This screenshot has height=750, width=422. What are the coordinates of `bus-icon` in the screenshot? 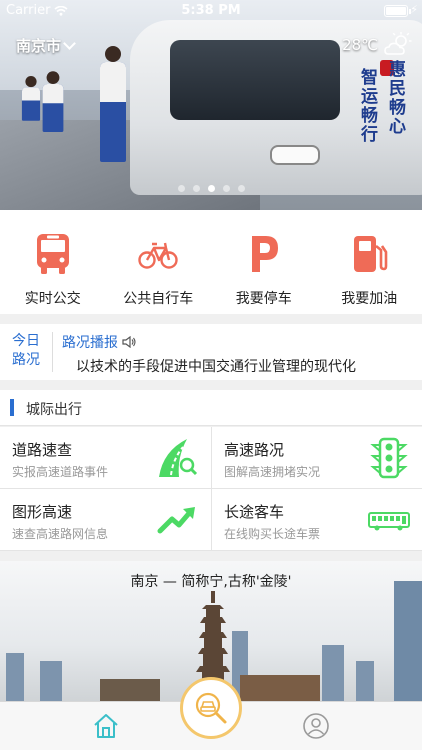 It's located at (52, 254).